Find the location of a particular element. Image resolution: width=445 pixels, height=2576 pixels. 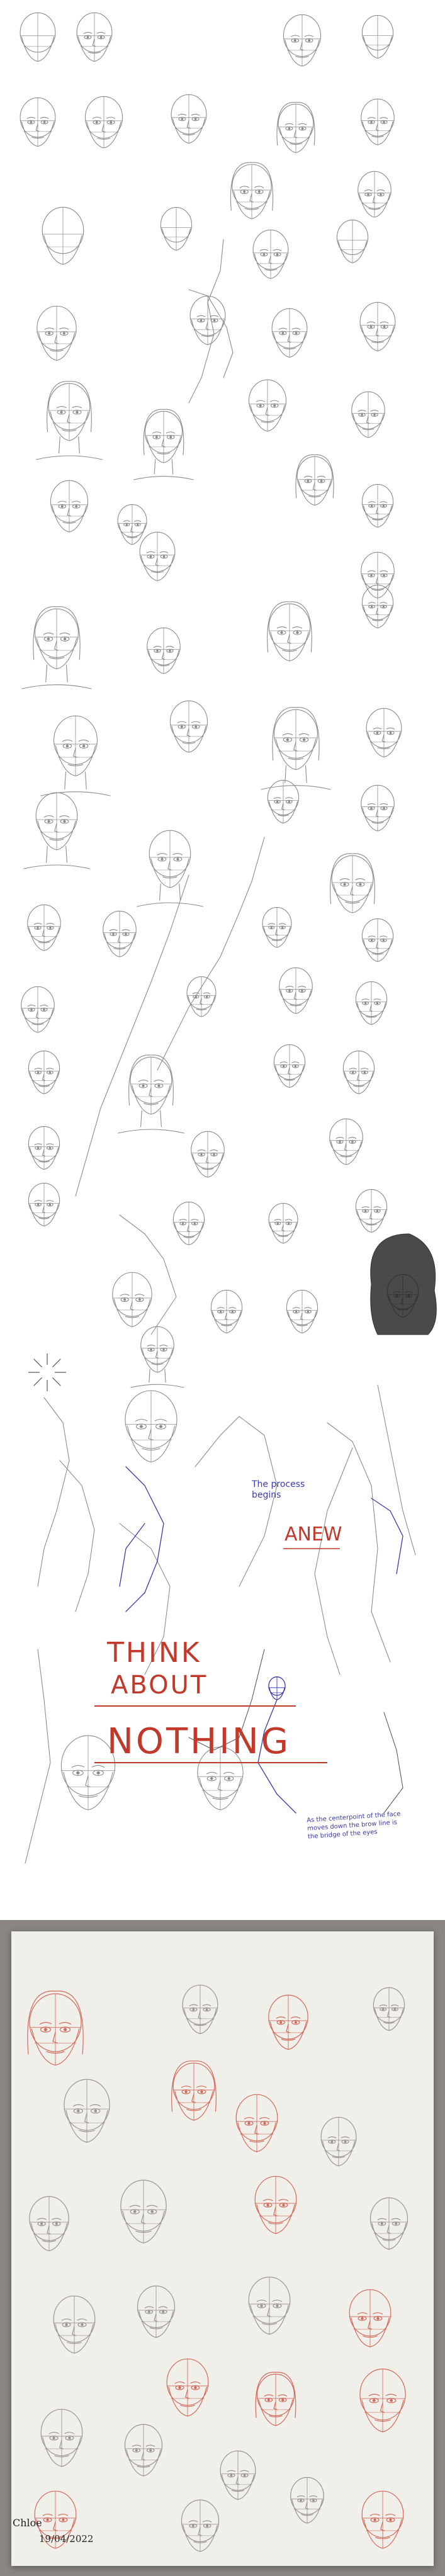

signature-name: Chloe is located at coordinates (27, 2523).